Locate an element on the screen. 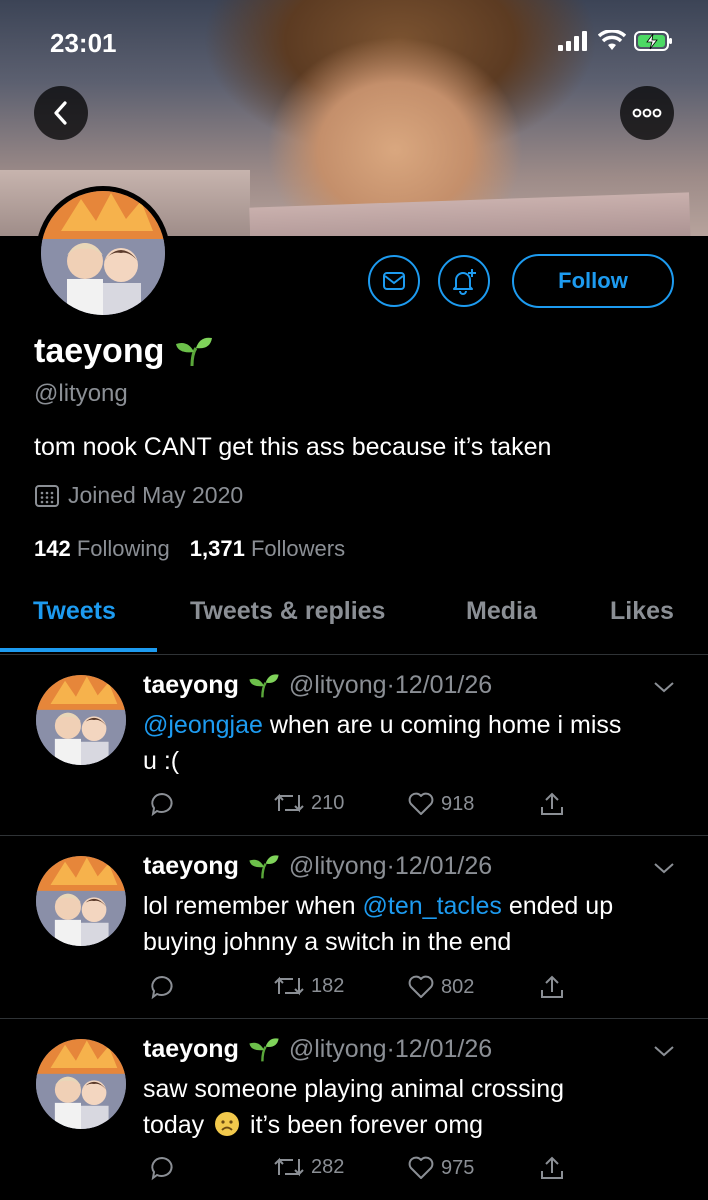 The height and width of the screenshot is (1200, 708). tweet-text-line: u :( is located at coordinates (161, 761).